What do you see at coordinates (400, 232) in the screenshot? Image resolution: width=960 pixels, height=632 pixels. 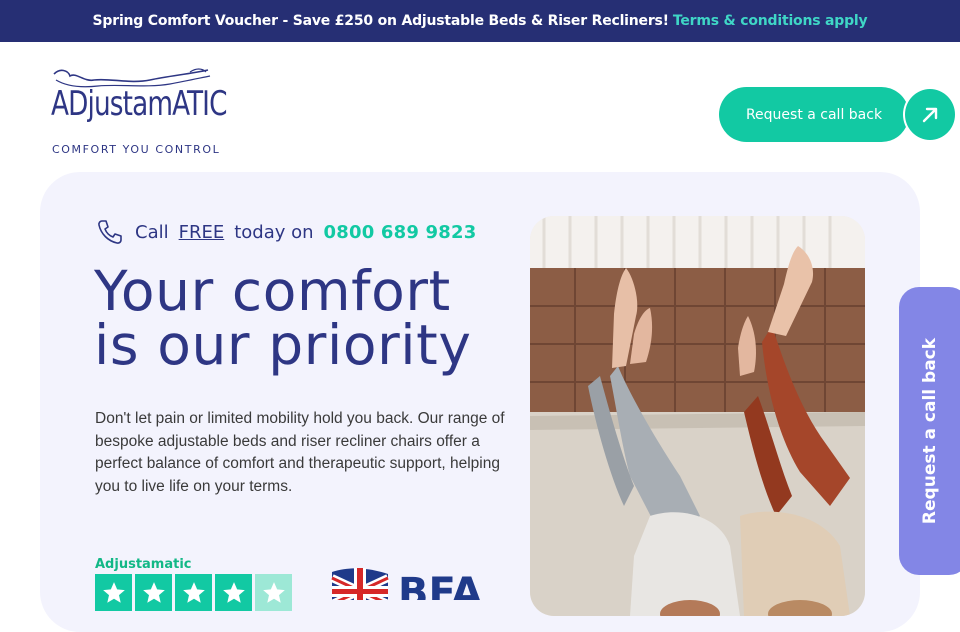 I see `phone-number-link: 0800 689 9823` at bounding box center [400, 232].